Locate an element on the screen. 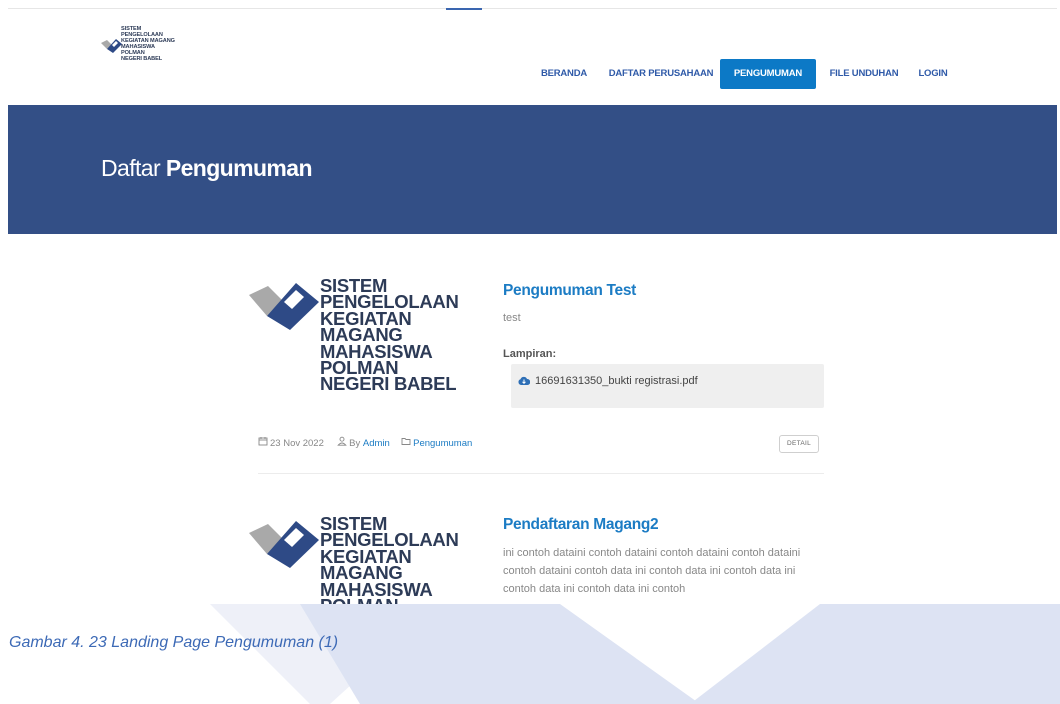 Image resolution: width=1060 pixels, height=704 pixels. figure-caption: Gambar 4. 23 Landing Page Pengumuman (1) is located at coordinates (174, 642).